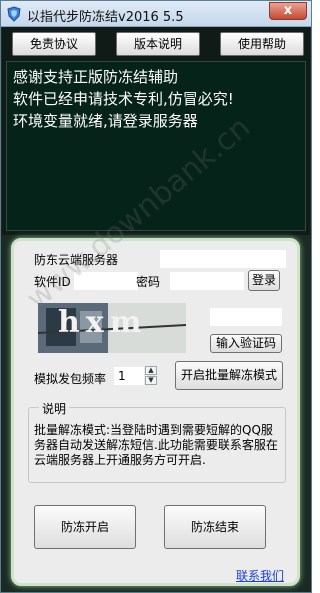  Describe the element at coordinates (70, 379) in the screenshot. I see `send-rate-label: 模拟发包频率` at that location.